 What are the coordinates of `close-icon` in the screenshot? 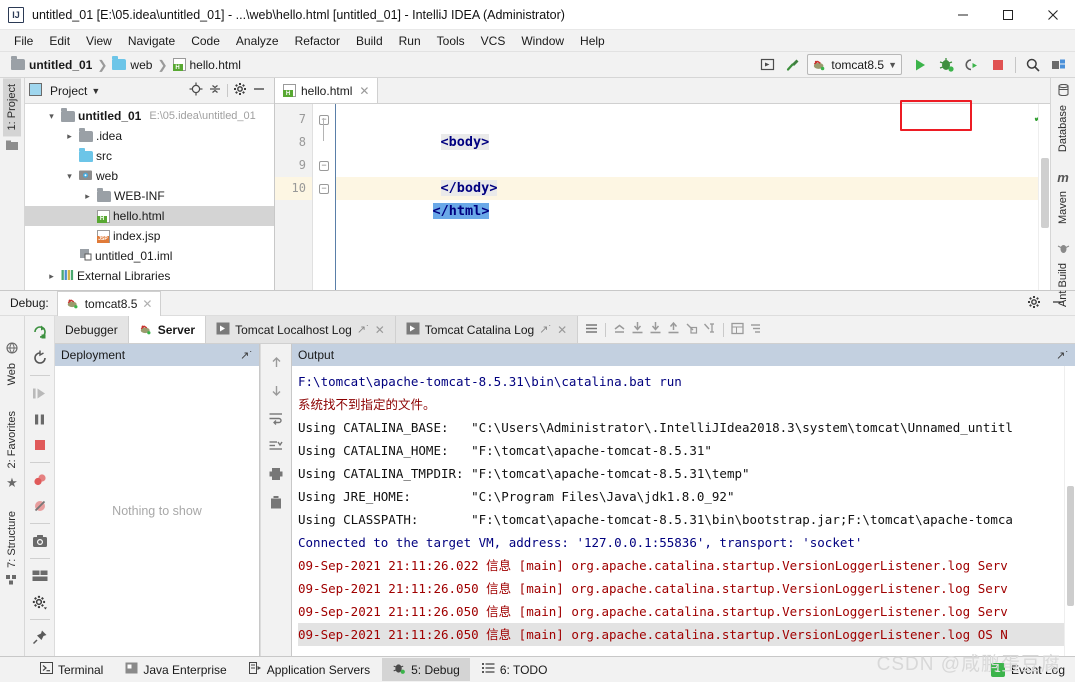 It's located at (1052, 15).